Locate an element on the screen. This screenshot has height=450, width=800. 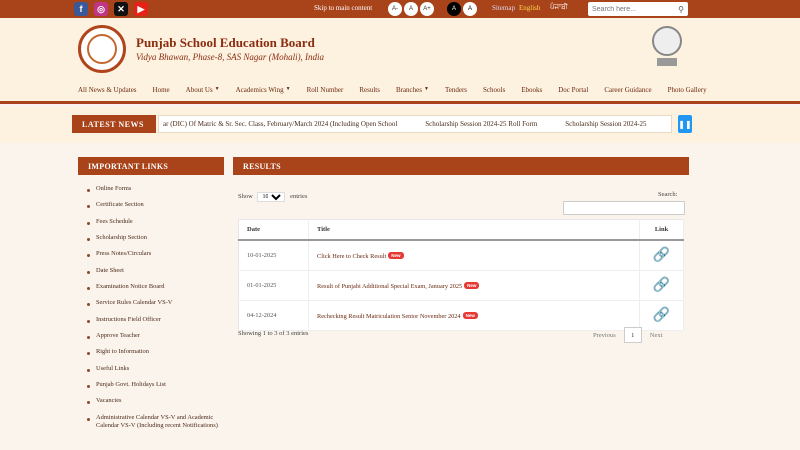
decrease-font-button: A- is located at coordinates (395, 9).